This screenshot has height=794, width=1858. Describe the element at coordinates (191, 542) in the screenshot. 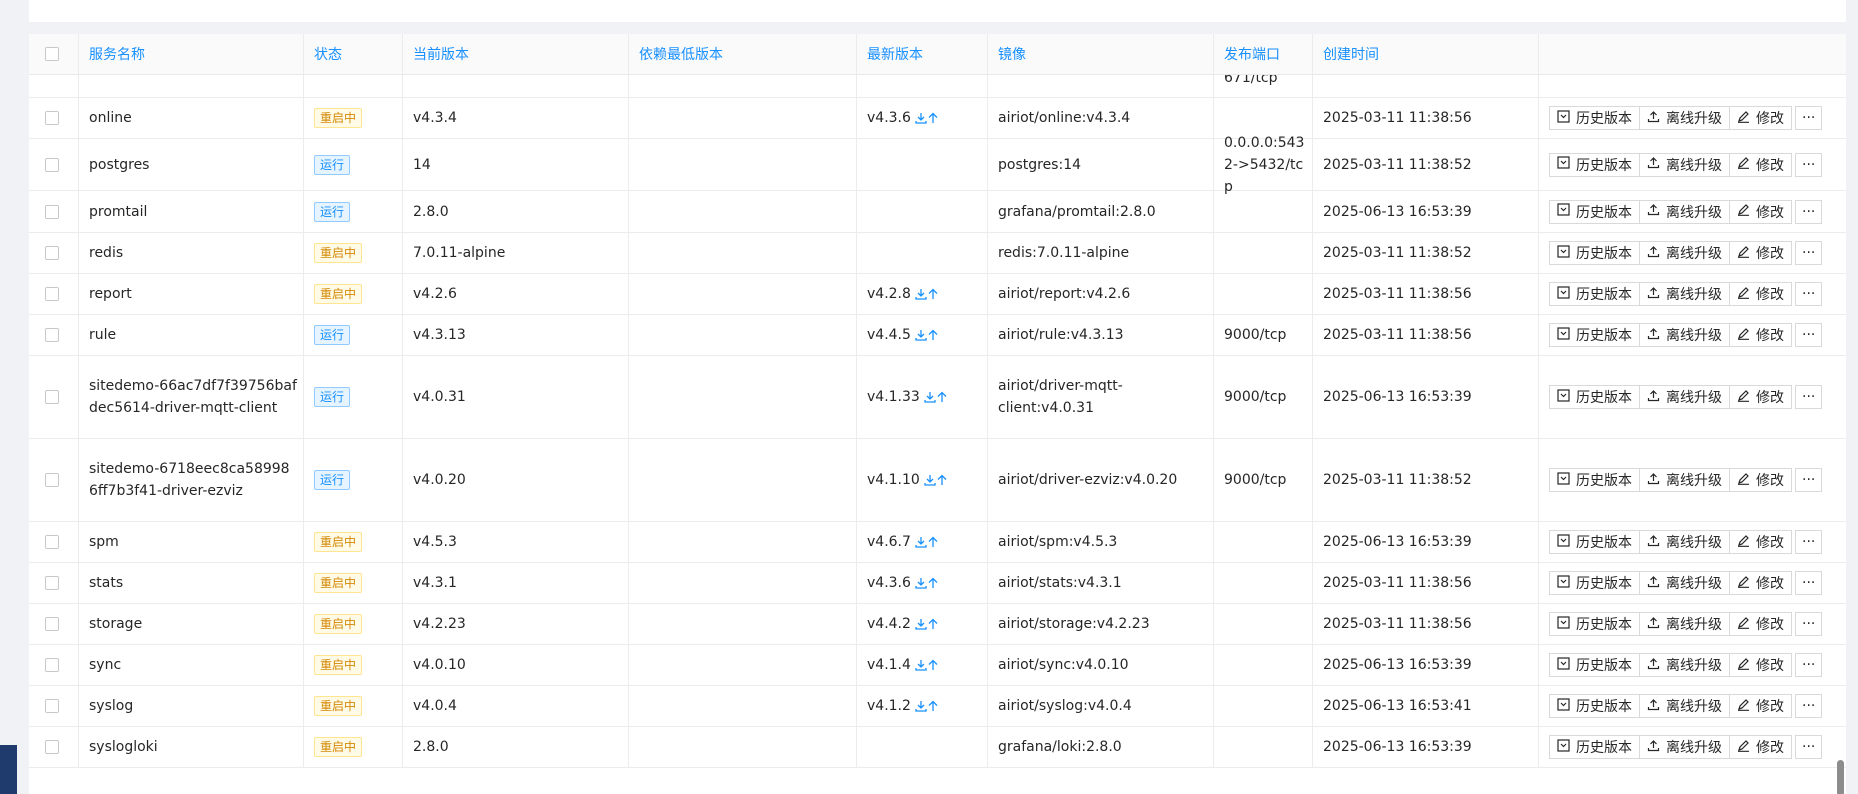

I see `service-name: spm` at that location.